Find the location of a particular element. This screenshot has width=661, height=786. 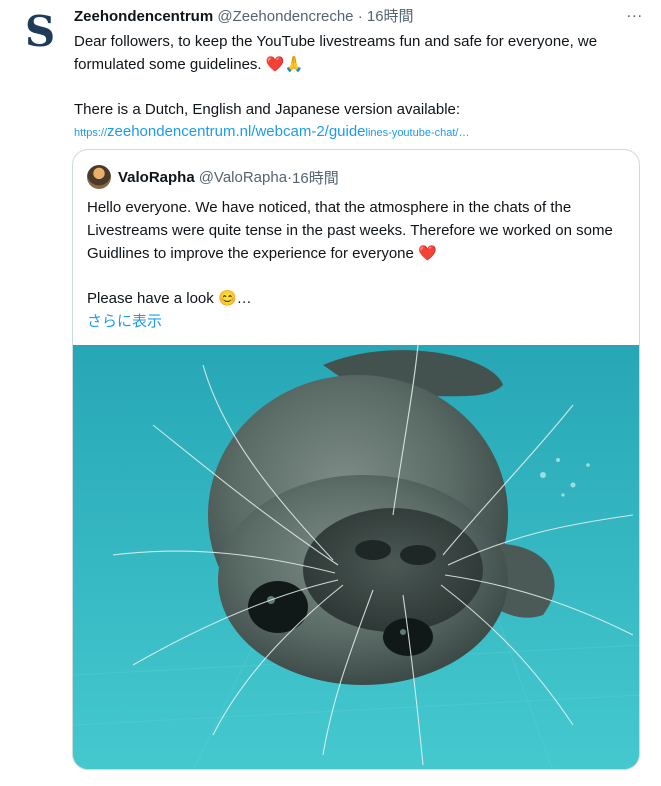

quoted-author-avatar is located at coordinates (99, 177).